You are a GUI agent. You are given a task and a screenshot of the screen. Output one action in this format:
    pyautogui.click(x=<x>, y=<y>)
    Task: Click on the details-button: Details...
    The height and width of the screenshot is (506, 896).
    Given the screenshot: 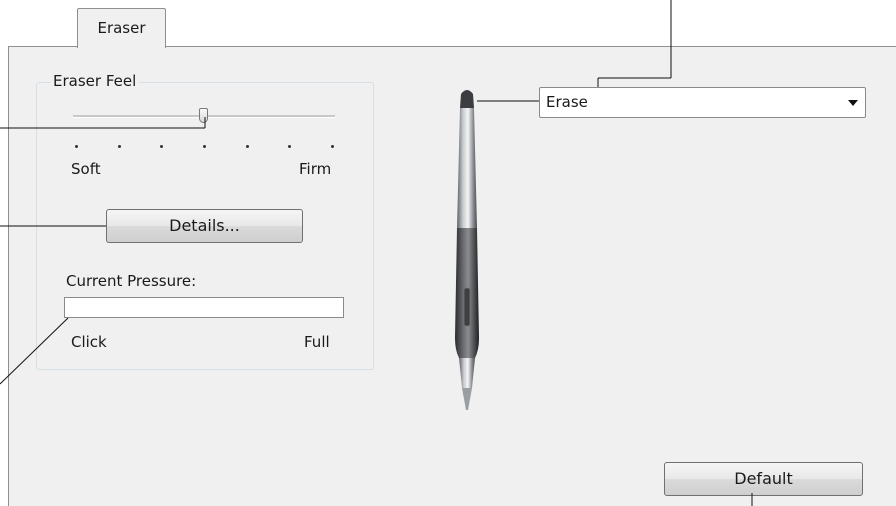 What is the action you would take?
    pyautogui.click(x=204, y=226)
    